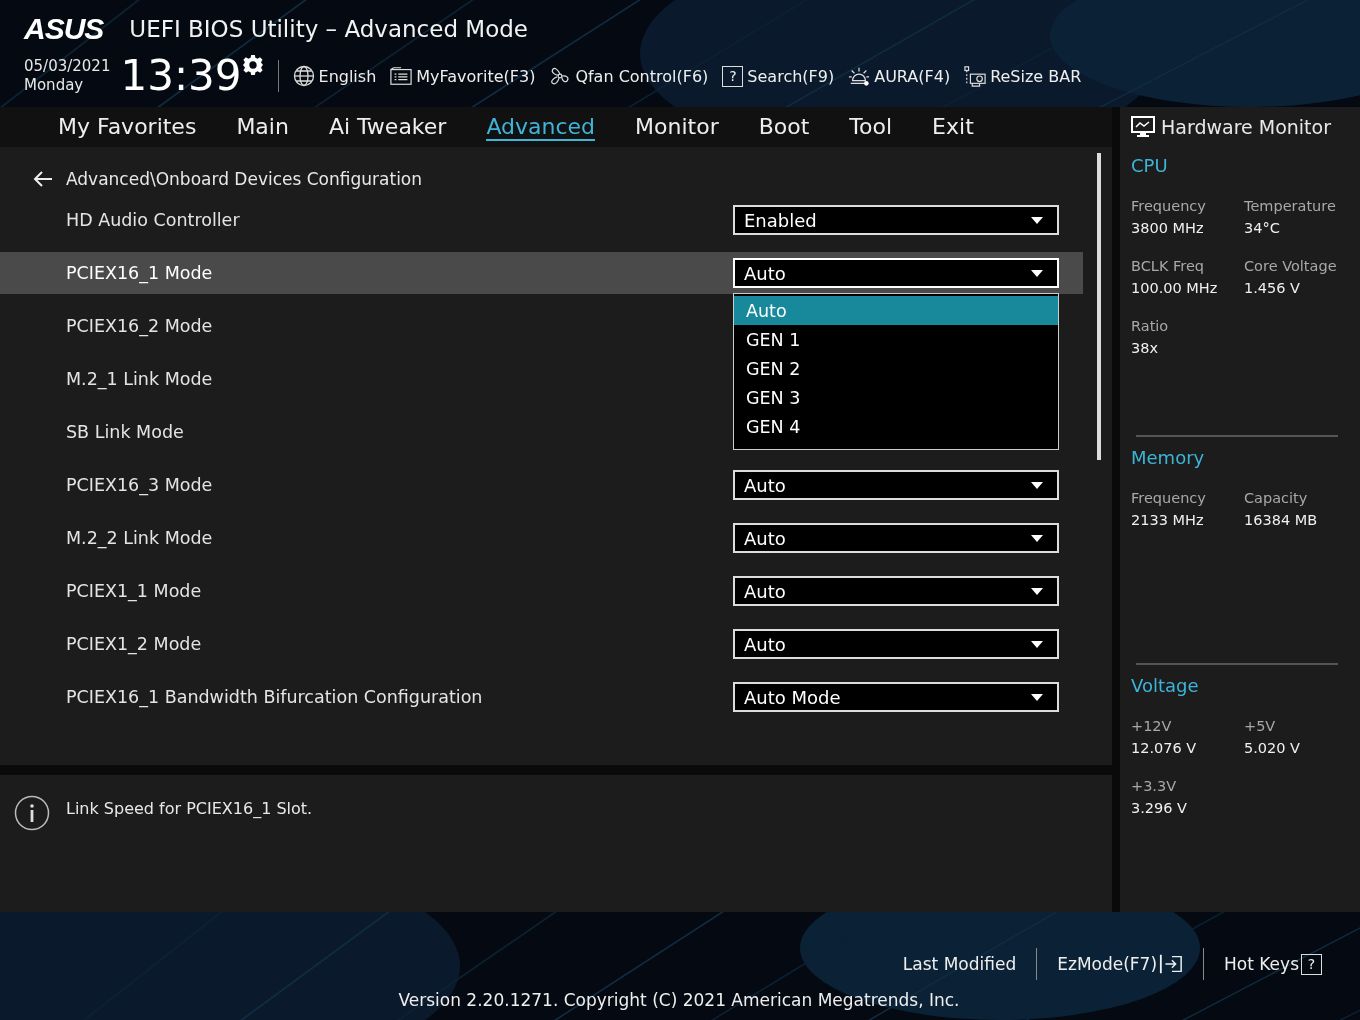 This screenshot has width=1360, height=1020. What do you see at coordinates (125, 432) in the screenshot?
I see `setting-label: SB Link Mode` at bounding box center [125, 432].